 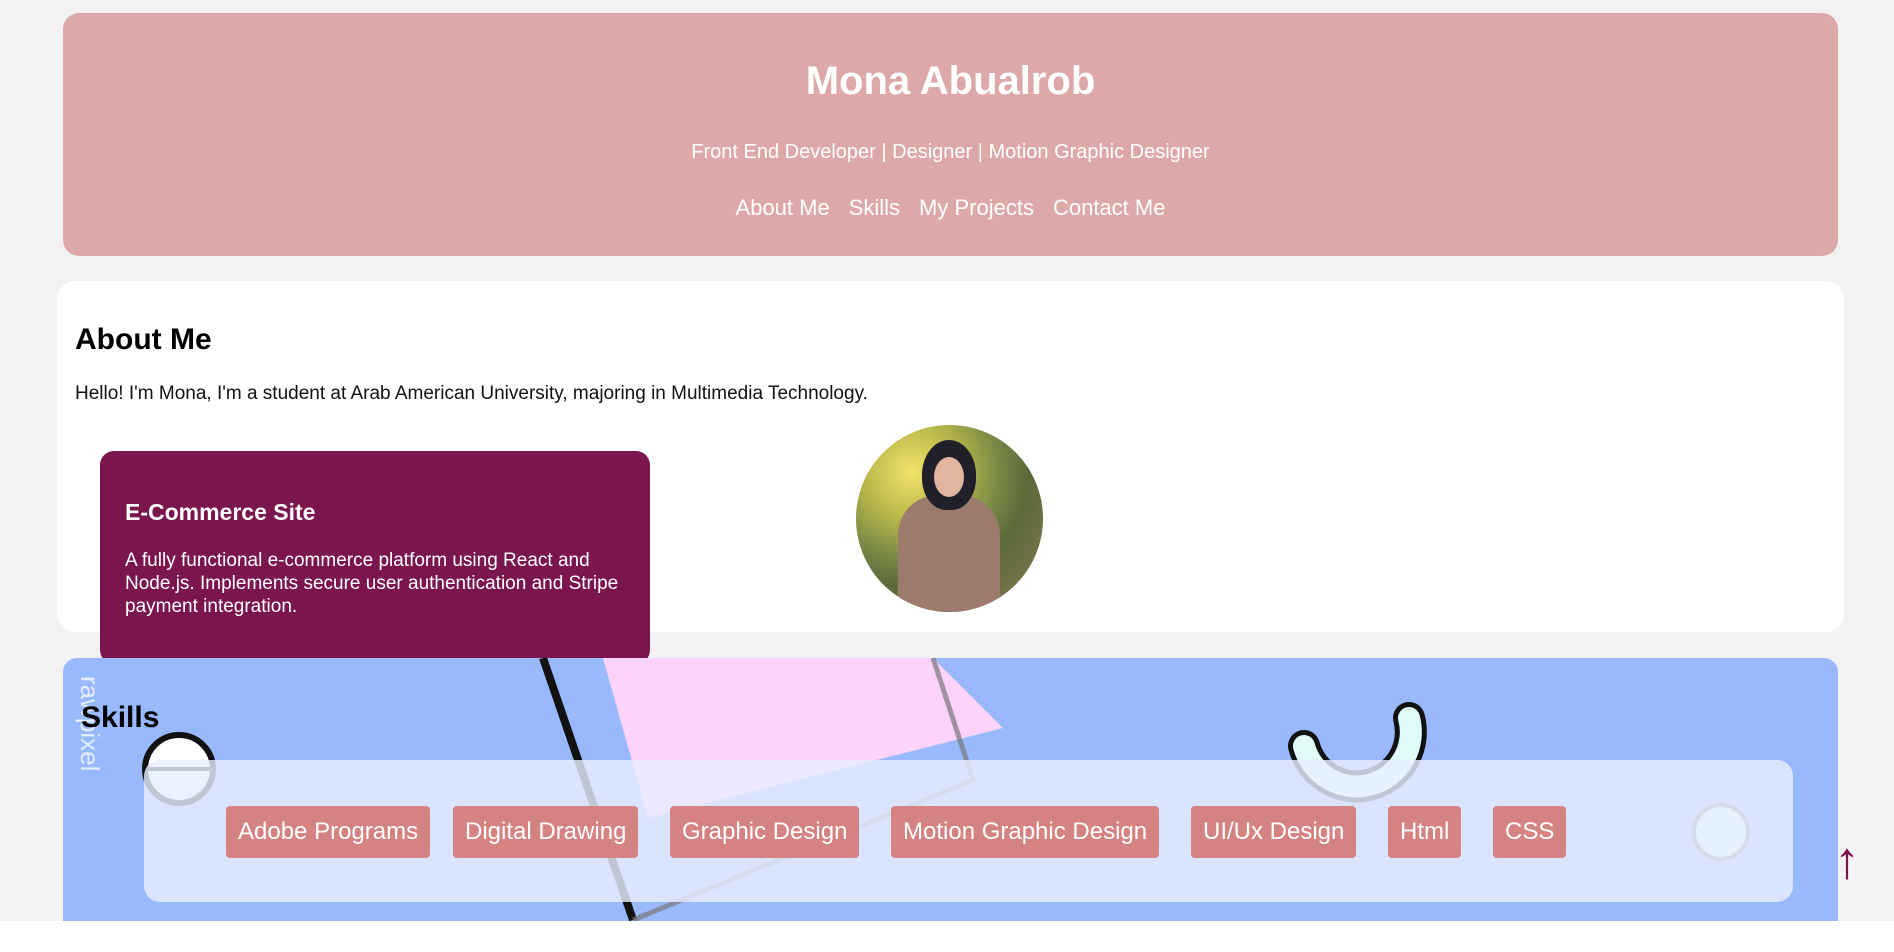 I want to click on skill-chip-graphic-design: Graphic Design, so click(x=765, y=832).